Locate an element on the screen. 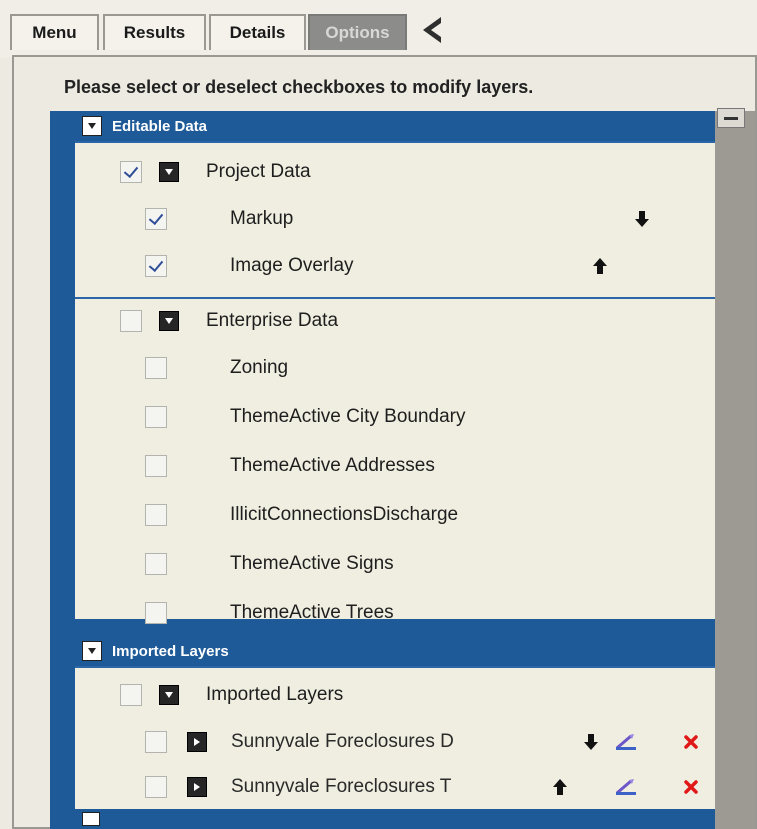 This screenshot has height=829, width=757. layer-row-foreclosures-d: Sunnyvale Foreclosures D is located at coordinates (395, 742).